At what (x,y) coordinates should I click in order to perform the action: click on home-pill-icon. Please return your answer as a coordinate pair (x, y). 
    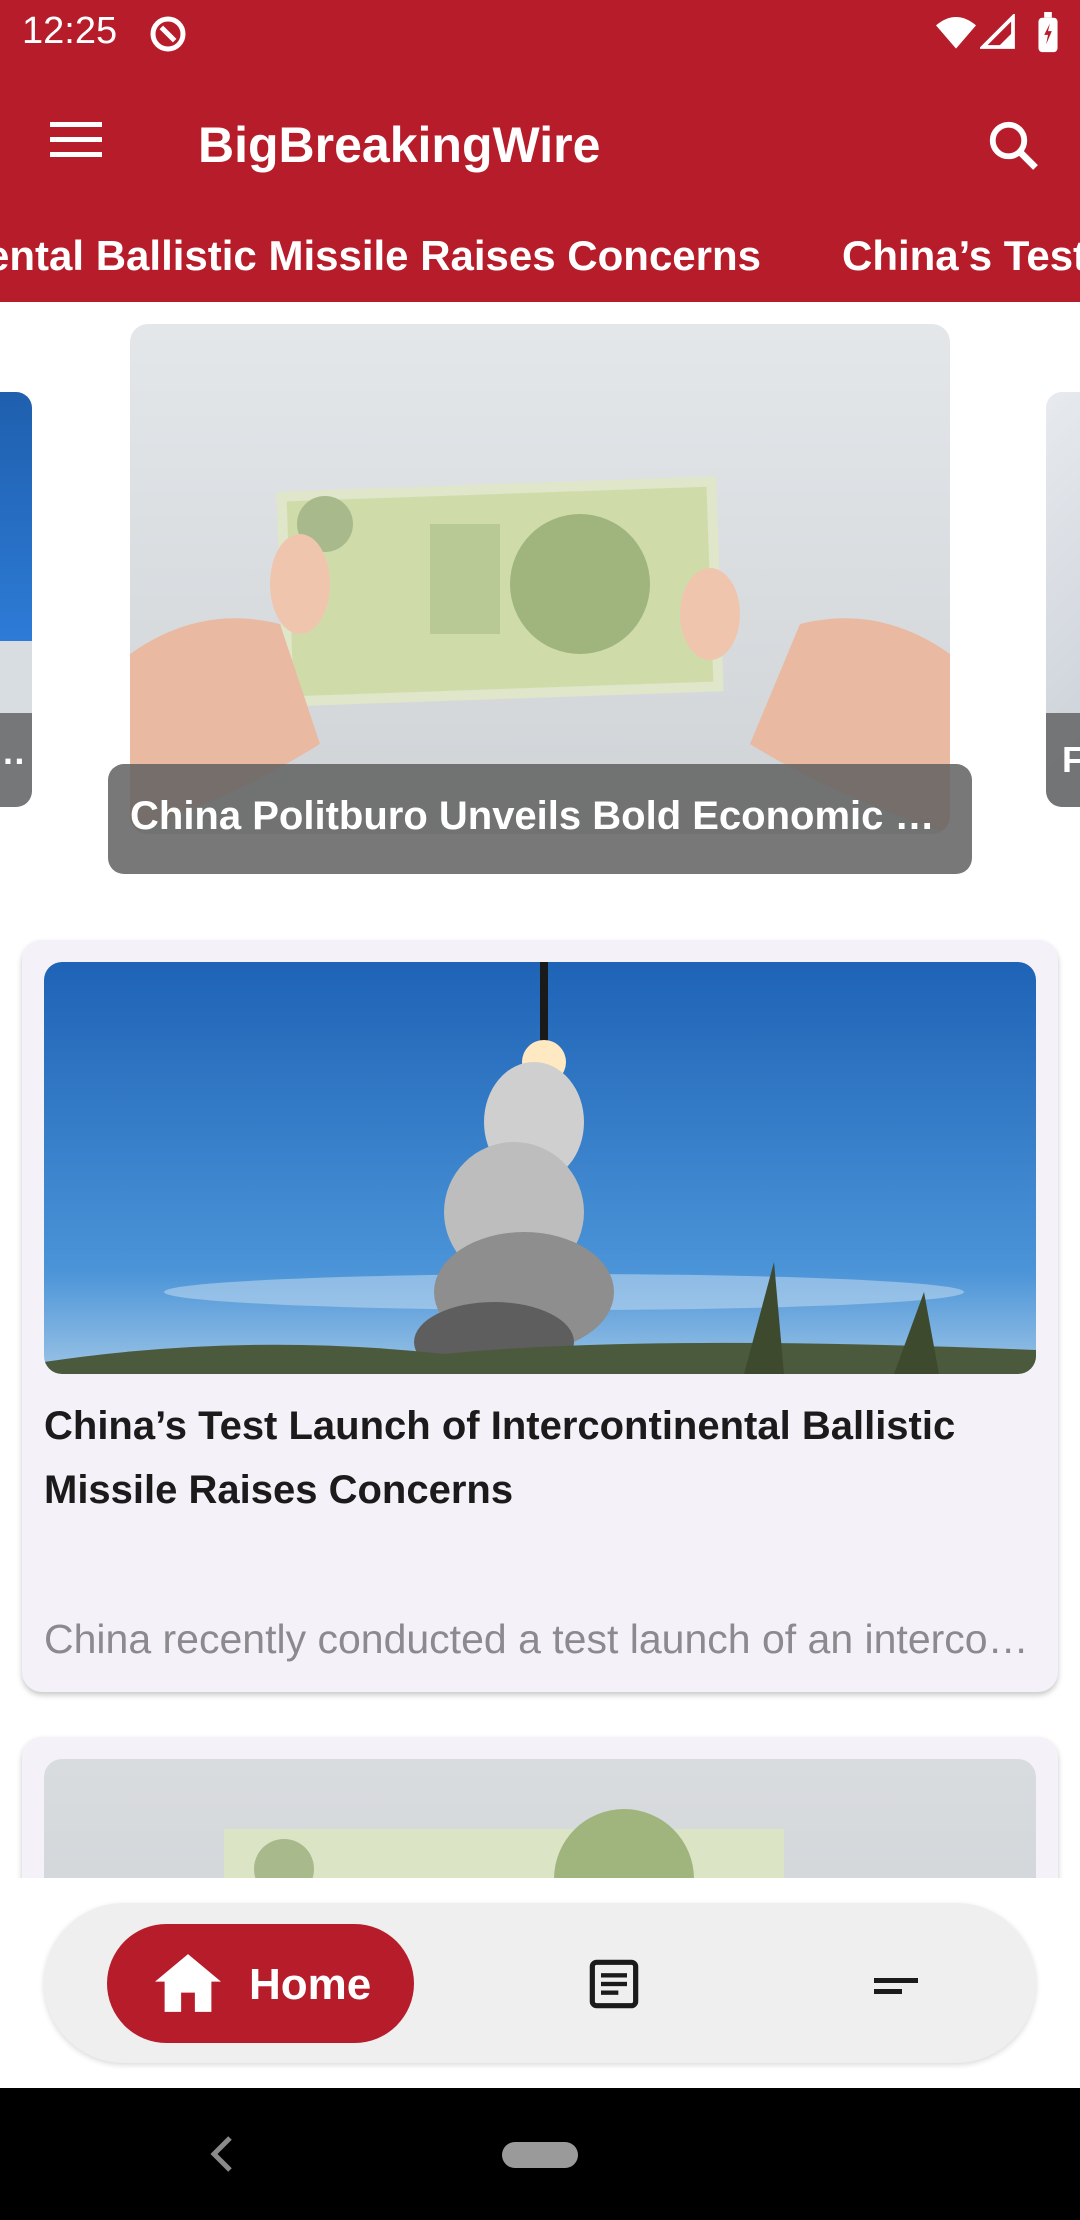
    Looking at the image, I should click on (540, 2155).